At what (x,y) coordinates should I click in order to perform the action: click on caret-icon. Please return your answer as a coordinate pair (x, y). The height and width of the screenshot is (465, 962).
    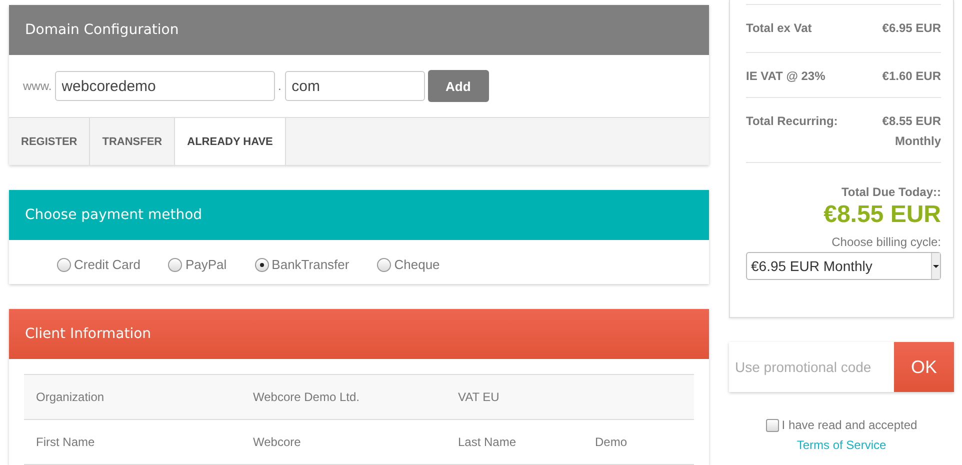
    Looking at the image, I should click on (935, 266).